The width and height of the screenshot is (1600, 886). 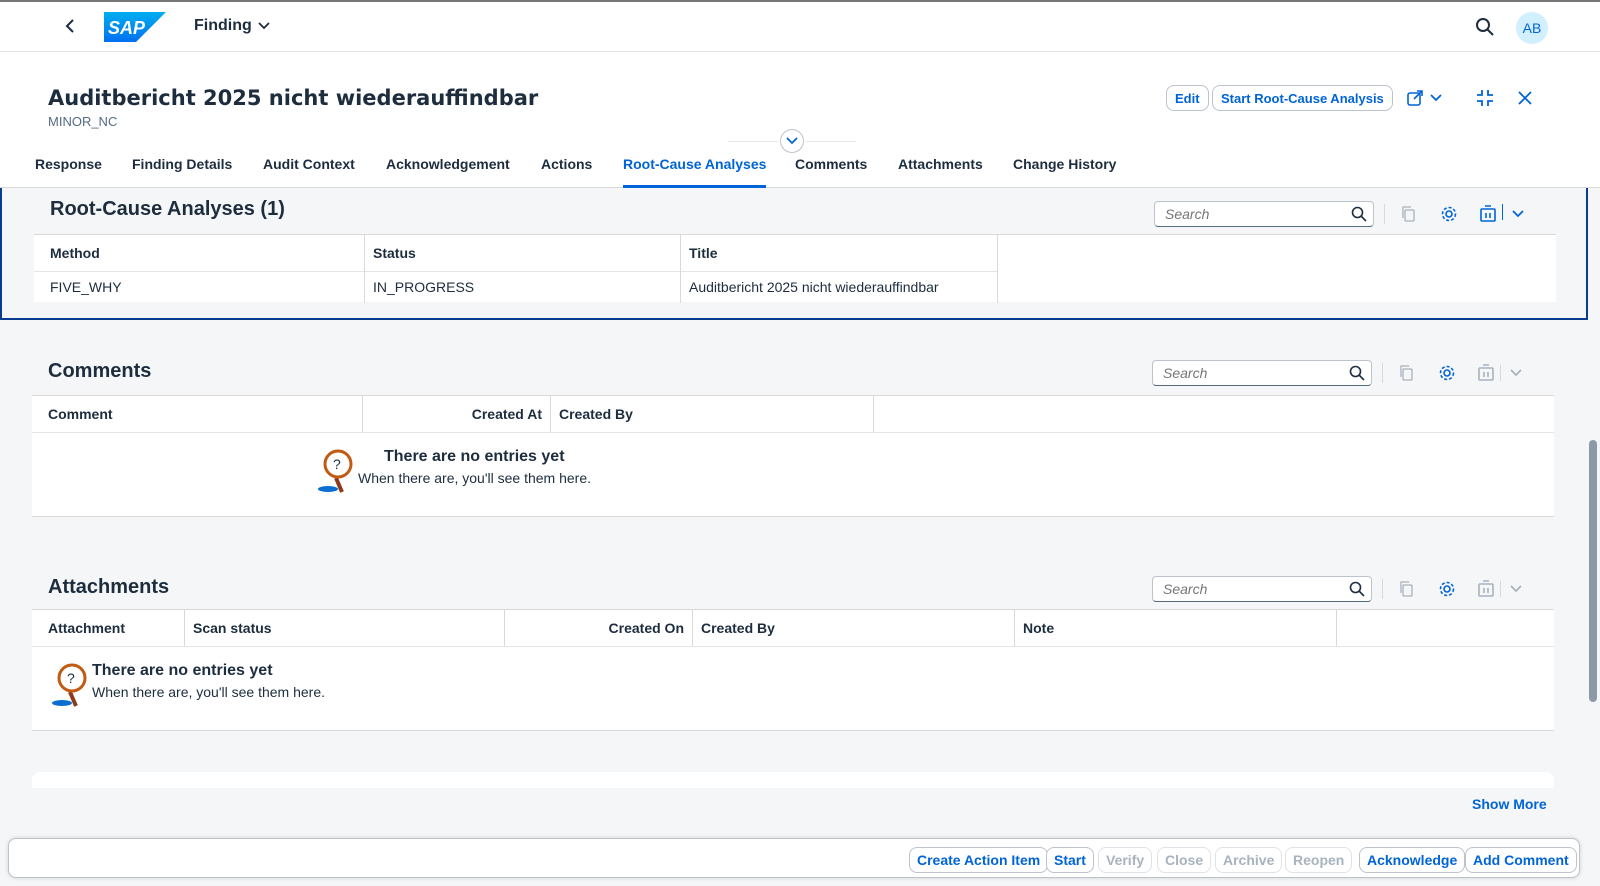 I want to click on start-button: Start, so click(x=1070, y=860).